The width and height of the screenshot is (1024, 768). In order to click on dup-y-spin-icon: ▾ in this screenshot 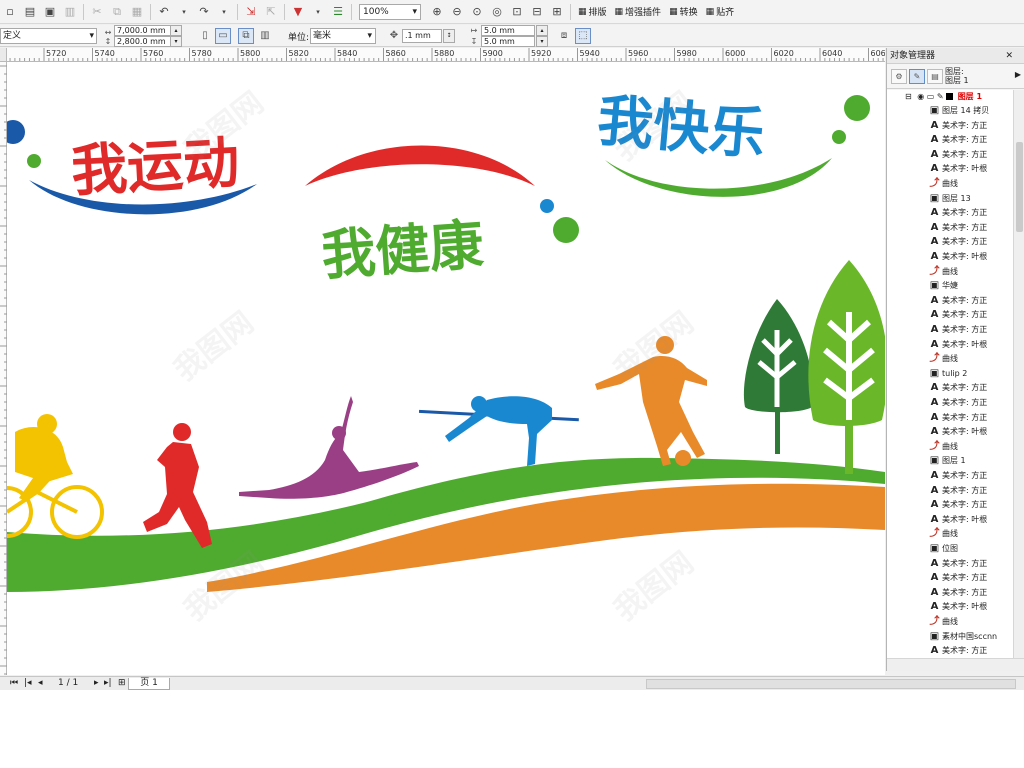, I will do `click(542, 41)`.